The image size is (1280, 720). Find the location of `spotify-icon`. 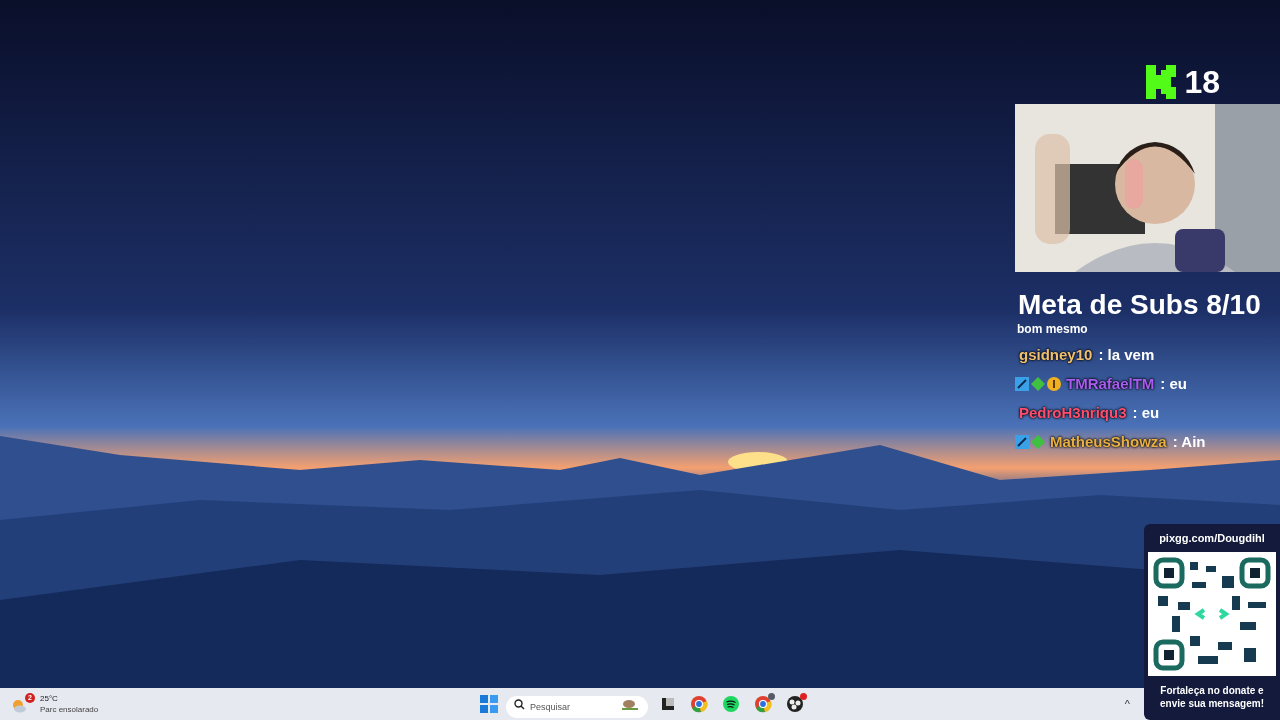

spotify-icon is located at coordinates (731, 704).